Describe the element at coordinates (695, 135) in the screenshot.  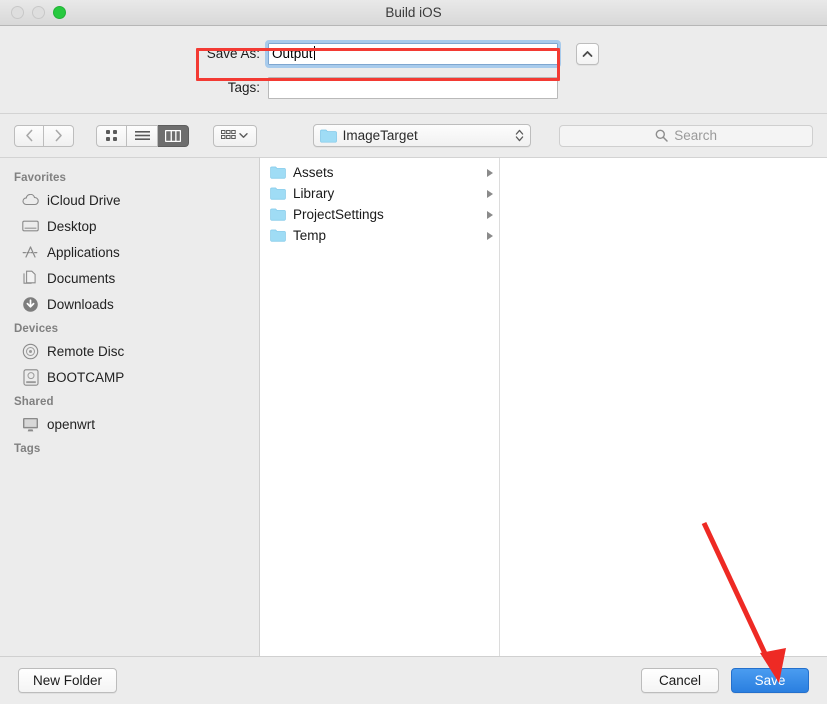
I see `search-placeholder: Search` at that location.